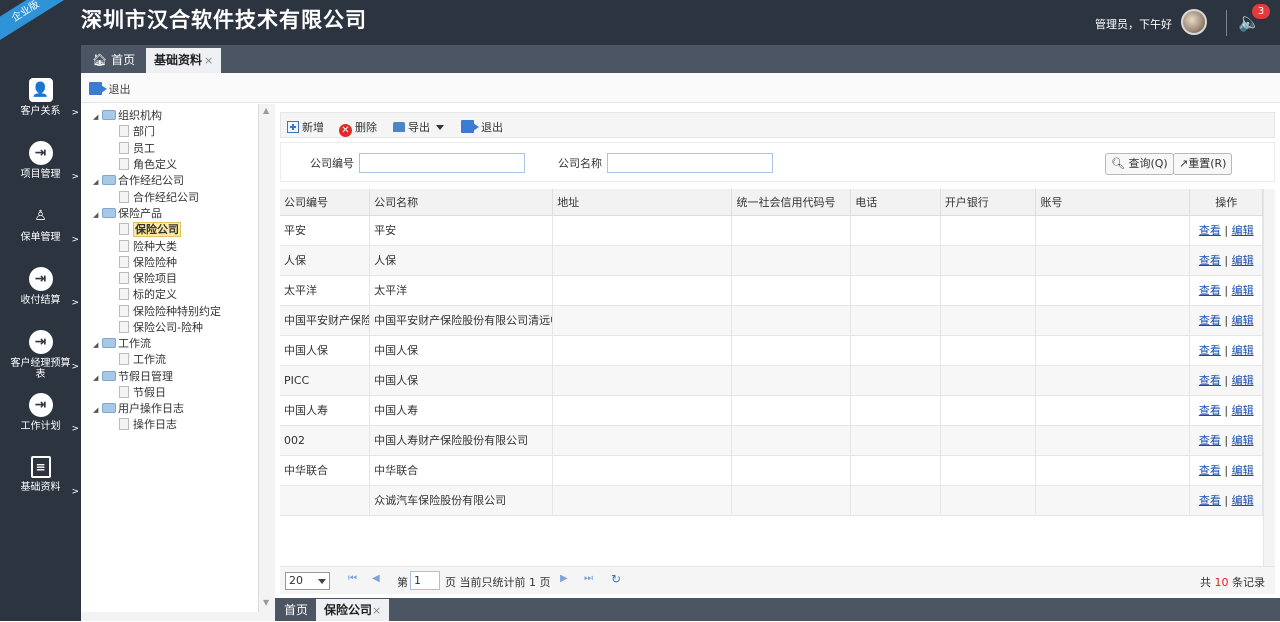 The height and width of the screenshot is (622, 1280). Describe the element at coordinates (1139, 164) in the screenshot. I see `query-button: 🔍︎ 查询(Q)` at that location.